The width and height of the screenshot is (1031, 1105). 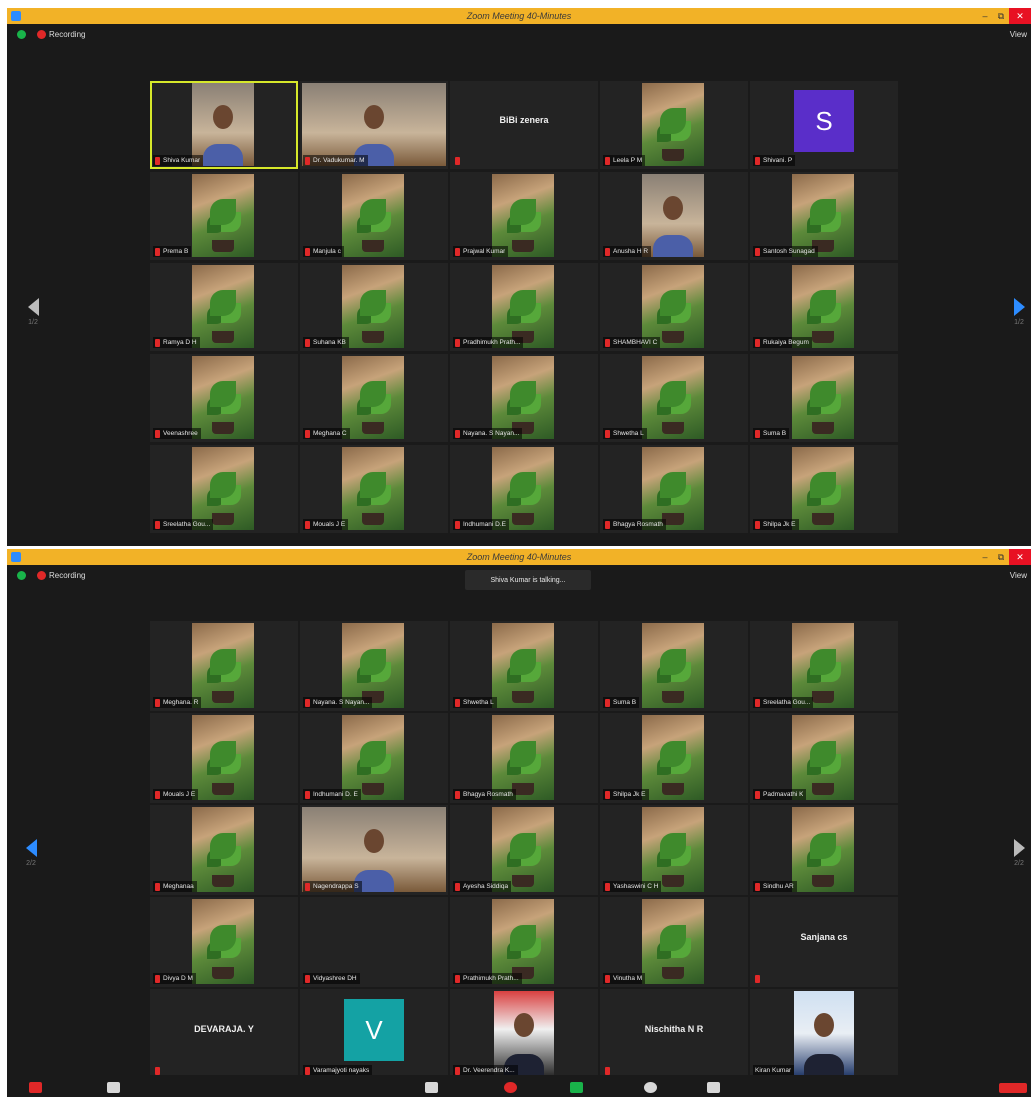 I want to click on video-camera-icon, so click(x=113, y=1087).